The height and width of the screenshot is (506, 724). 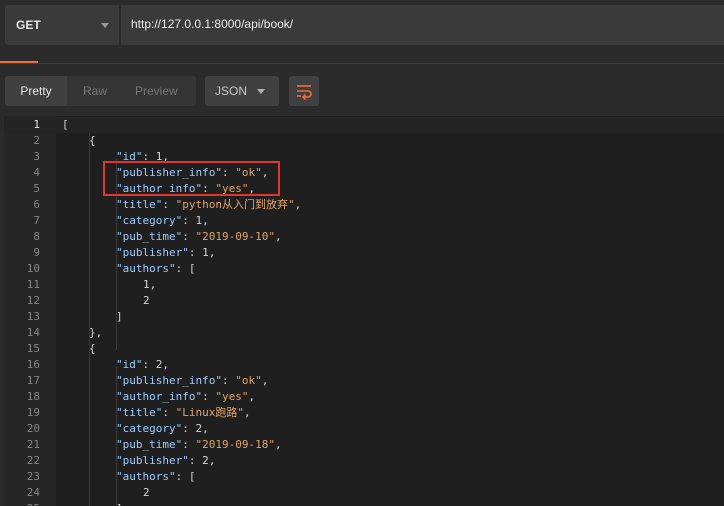 What do you see at coordinates (364, 221) in the screenshot?
I see `code-line: 7 "category": 1,` at bounding box center [364, 221].